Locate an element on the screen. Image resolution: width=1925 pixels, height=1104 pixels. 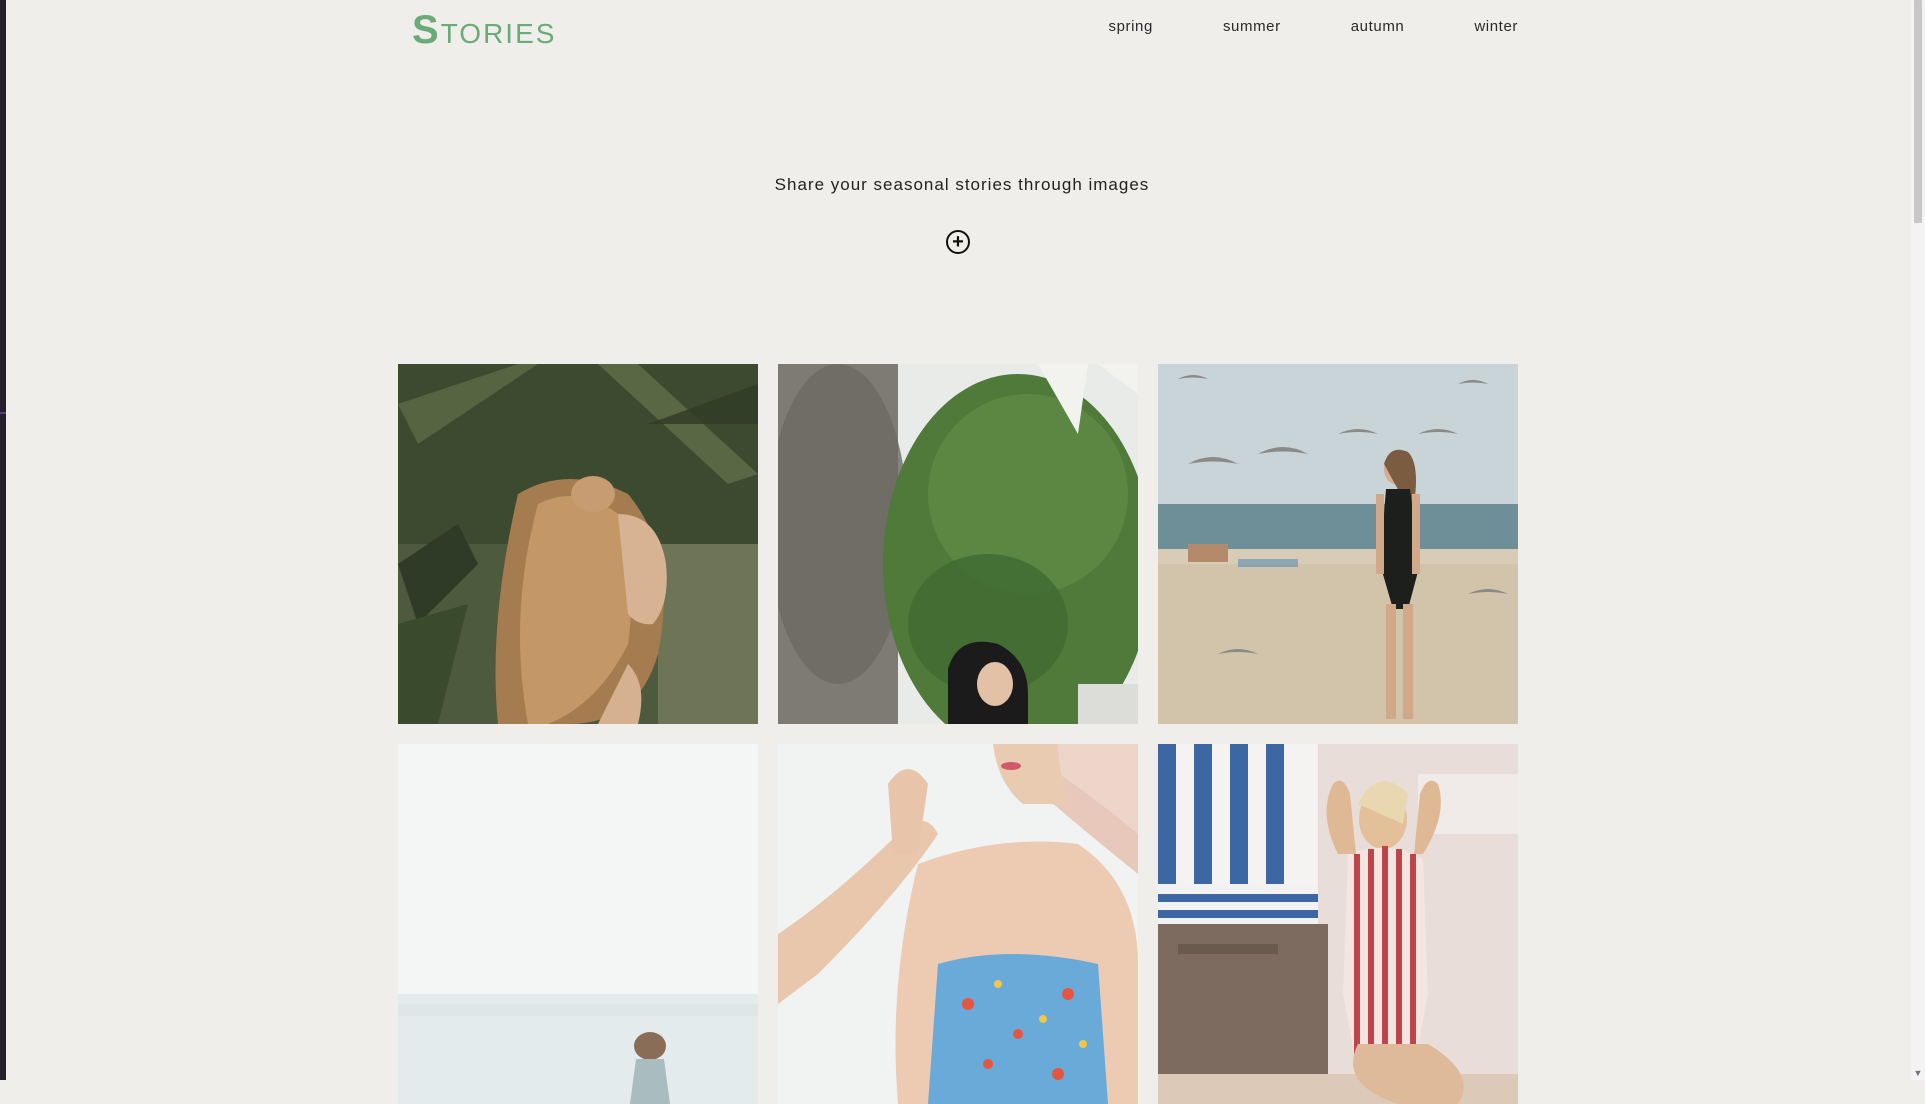
nav-link-spring: spring is located at coordinates (1130, 26).